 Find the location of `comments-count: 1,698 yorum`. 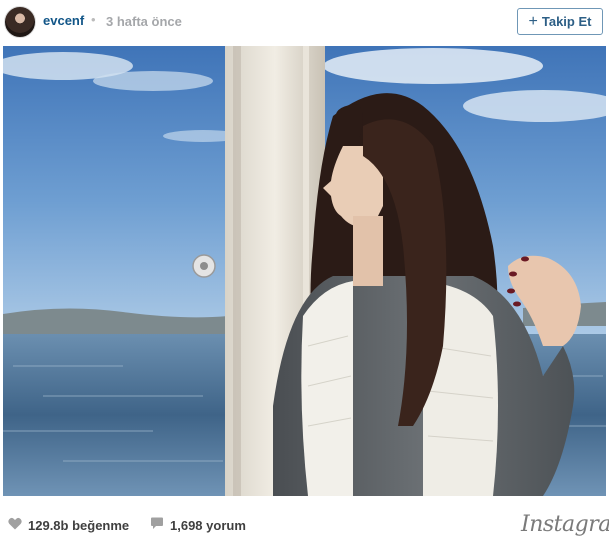

comments-count: 1,698 yorum is located at coordinates (198, 525).